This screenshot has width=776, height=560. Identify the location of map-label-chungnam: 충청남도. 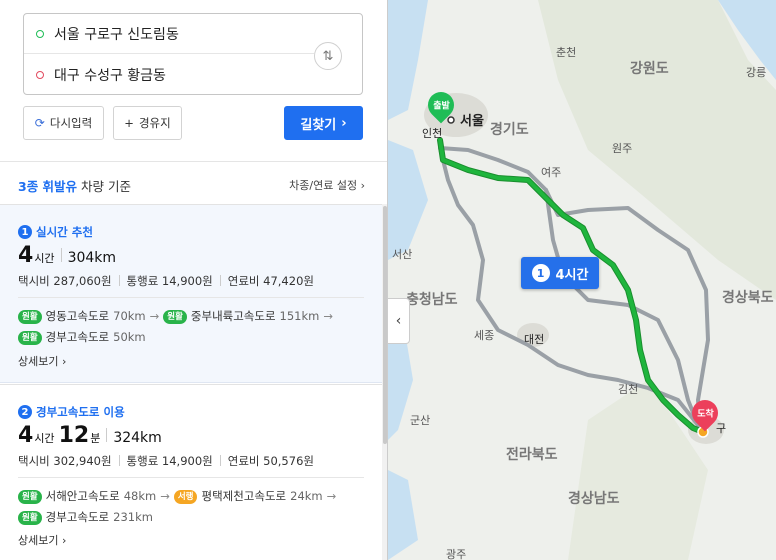
(432, 300).